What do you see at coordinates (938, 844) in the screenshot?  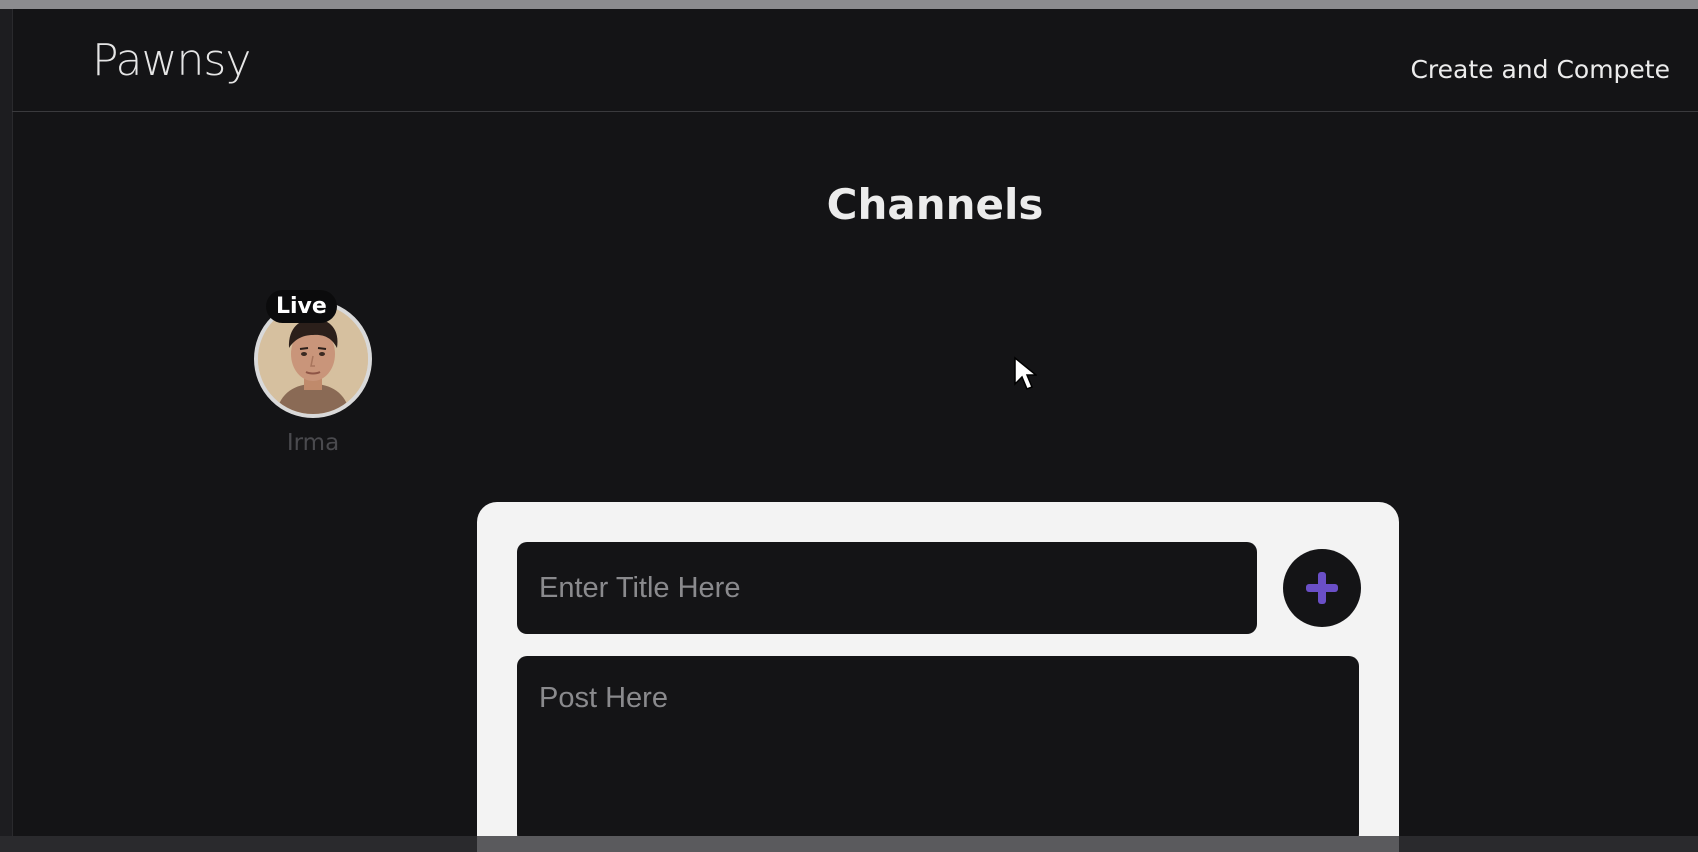 I see `bottom-scroll-thumb` at bounding box center [938, 844].